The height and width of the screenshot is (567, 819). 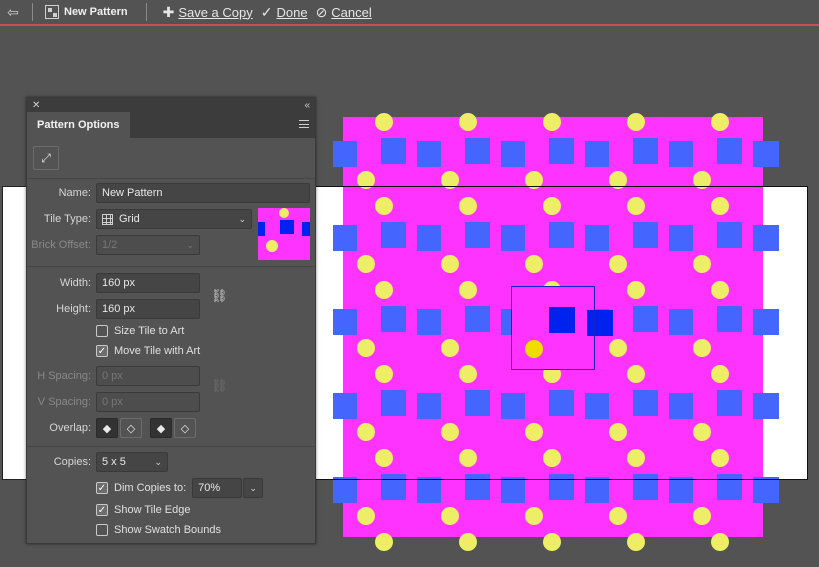 What do you see at coordinates (148, 376) in the screenshot?
I see `h-spacing-field: 0 px` at bounding box center [148, 376].